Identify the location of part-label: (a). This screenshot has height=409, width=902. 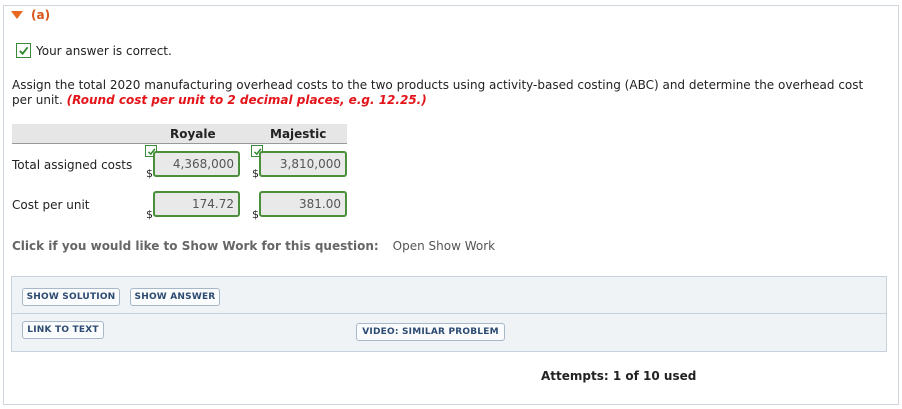
(41, 15).